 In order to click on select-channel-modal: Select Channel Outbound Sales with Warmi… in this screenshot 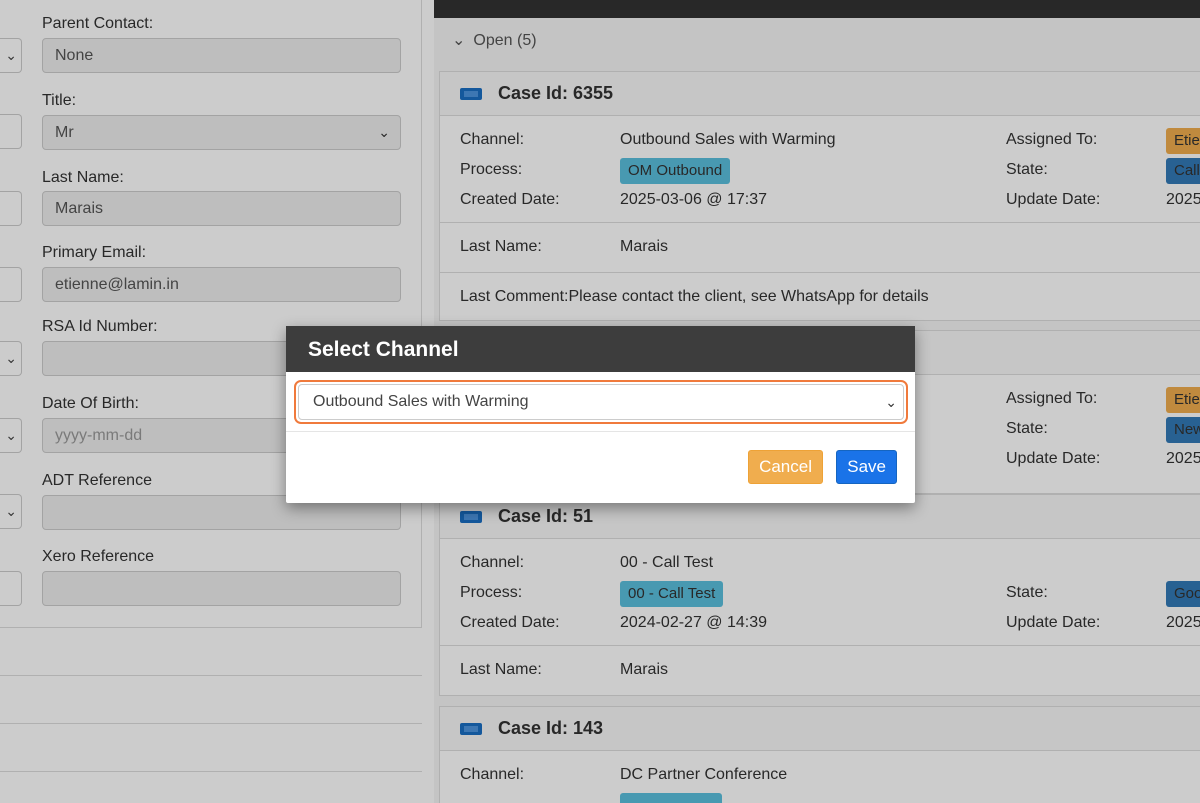, I will do `click(600, 414)`.